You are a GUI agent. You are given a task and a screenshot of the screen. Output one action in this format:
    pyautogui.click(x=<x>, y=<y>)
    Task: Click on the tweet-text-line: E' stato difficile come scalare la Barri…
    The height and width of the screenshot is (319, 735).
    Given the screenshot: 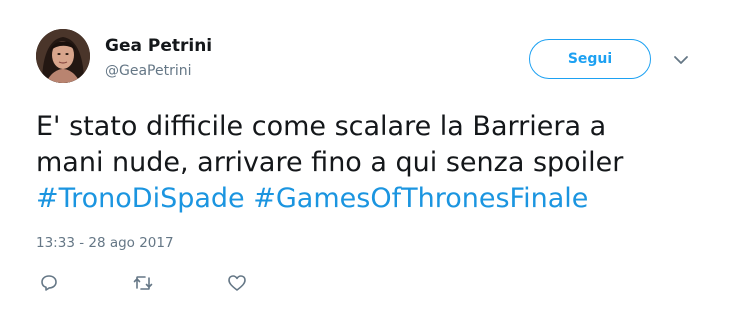 What is the action you would take?
    pyautogui.click(x=321, y=126)
    